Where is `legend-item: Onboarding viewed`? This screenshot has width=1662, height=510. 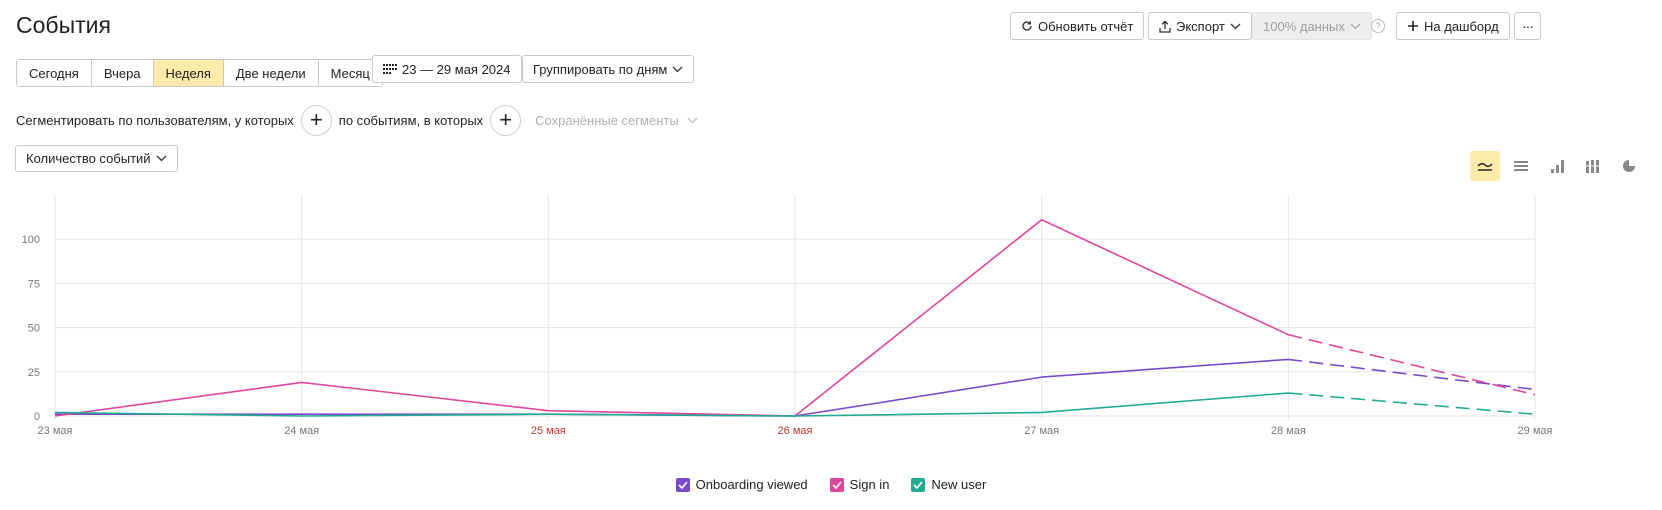 legend-item: Onboarding viewed is located at coordinates (741, 484).